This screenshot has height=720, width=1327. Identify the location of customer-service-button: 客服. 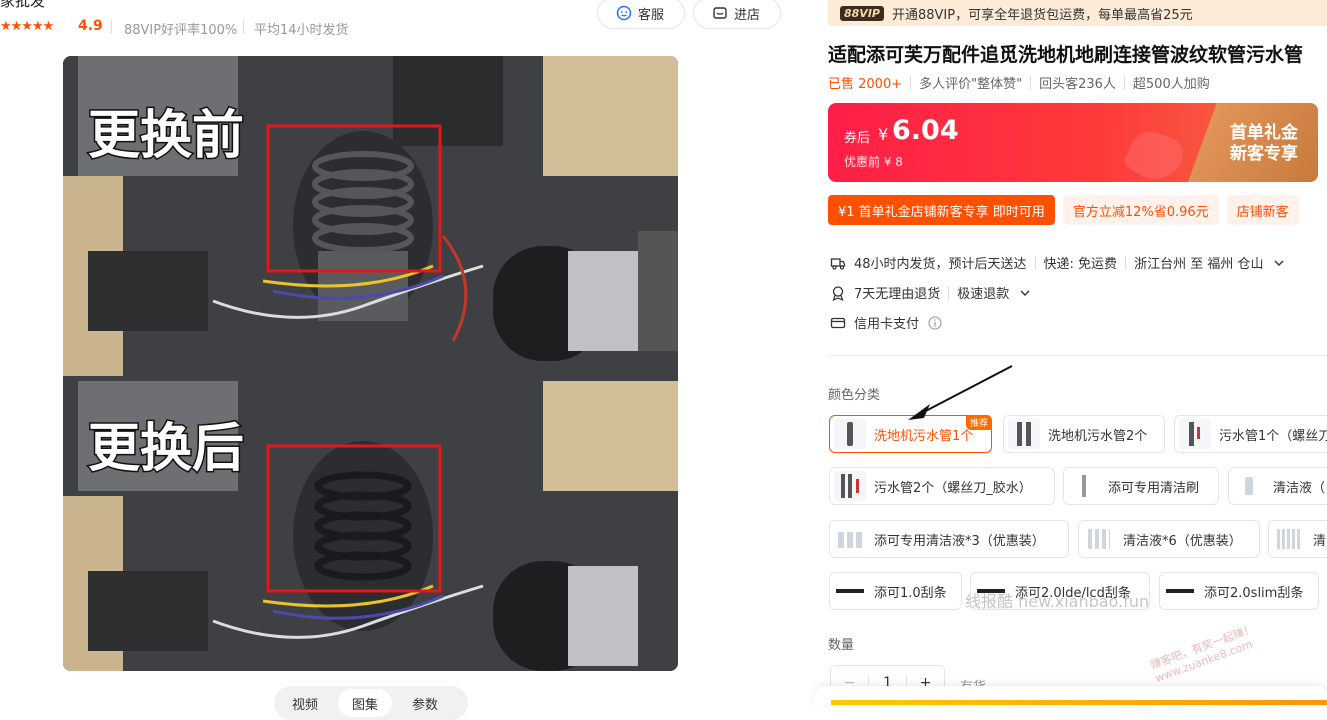
(641, 14).